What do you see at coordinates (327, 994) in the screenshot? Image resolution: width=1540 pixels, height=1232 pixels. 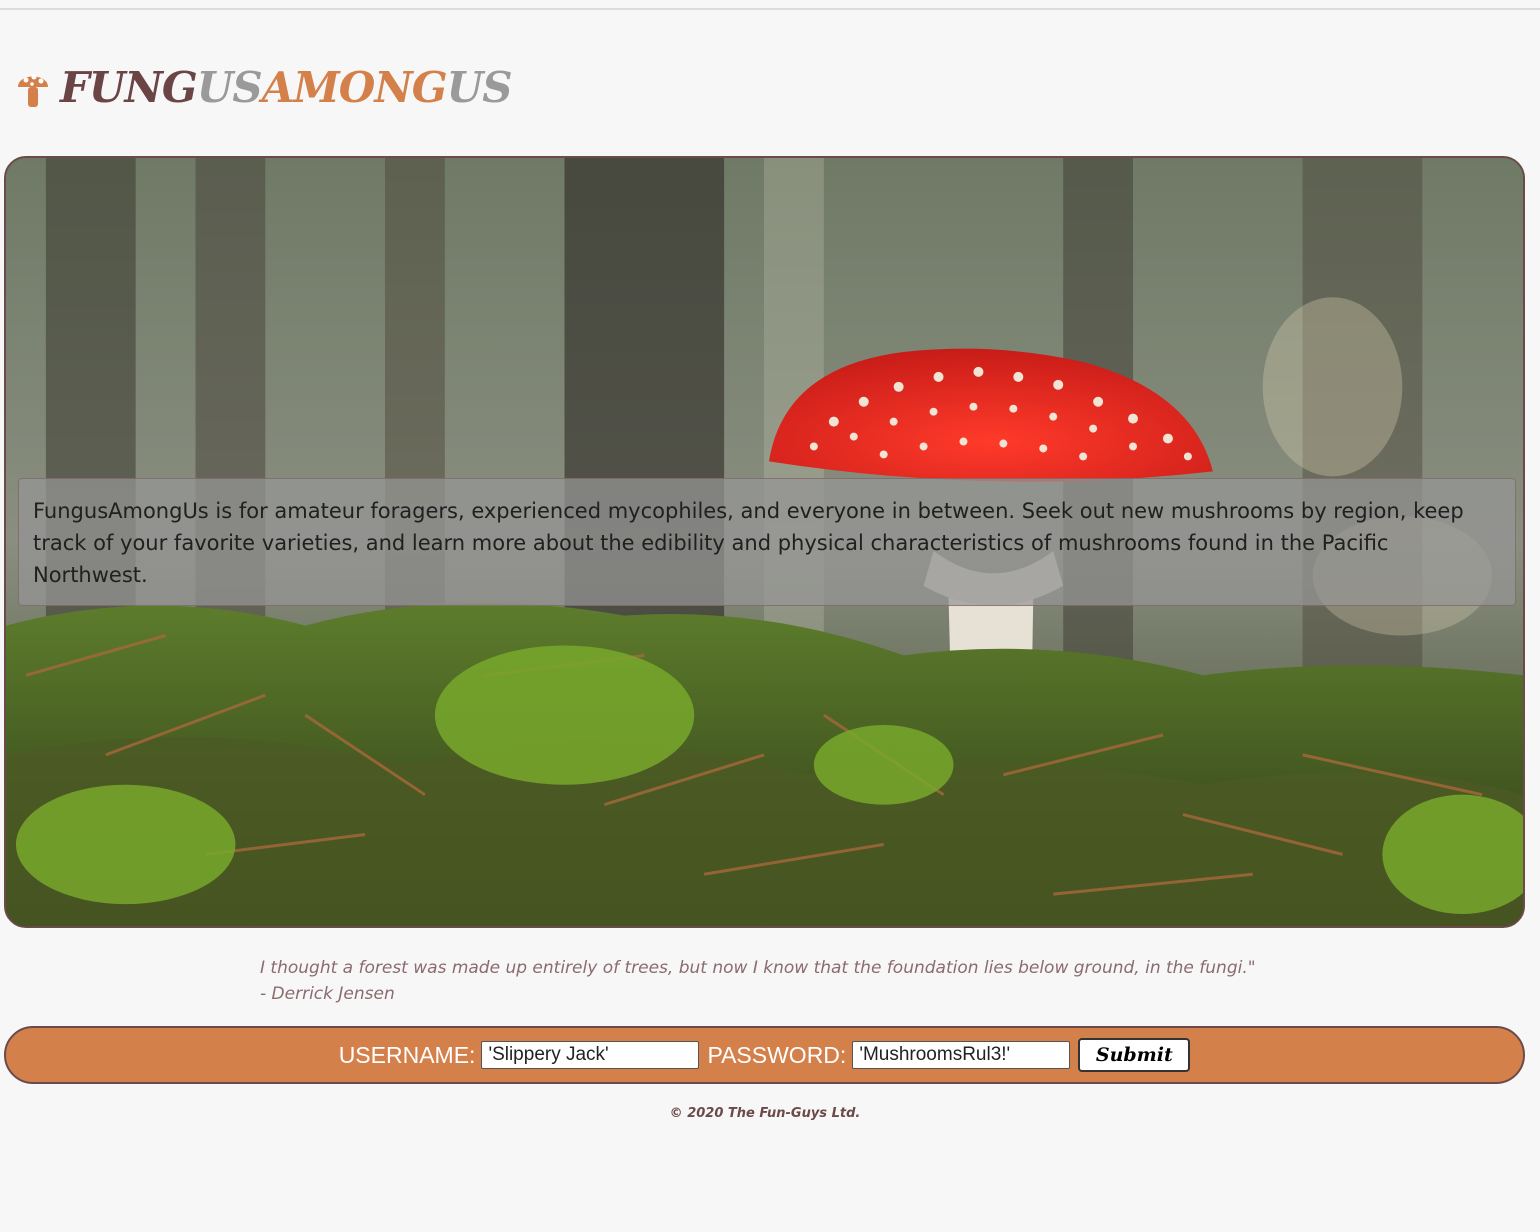 I see `quote-author: - Derrick Jensen` at bounding box center [327, 994].